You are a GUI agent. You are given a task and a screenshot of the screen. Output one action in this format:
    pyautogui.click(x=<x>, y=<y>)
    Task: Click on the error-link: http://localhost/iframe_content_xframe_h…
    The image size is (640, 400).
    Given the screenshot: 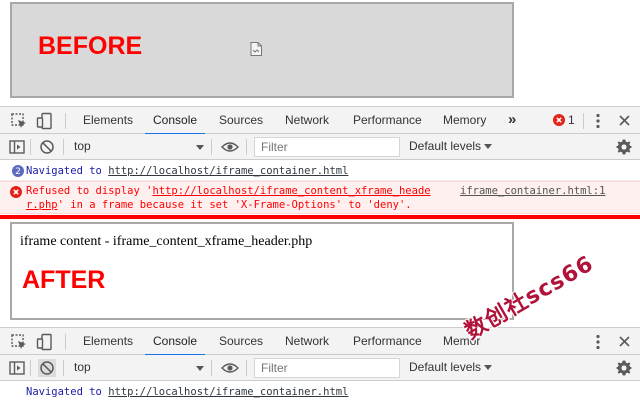 What is the action you would take?
    pyautogui.click(x=291, y=191)
    